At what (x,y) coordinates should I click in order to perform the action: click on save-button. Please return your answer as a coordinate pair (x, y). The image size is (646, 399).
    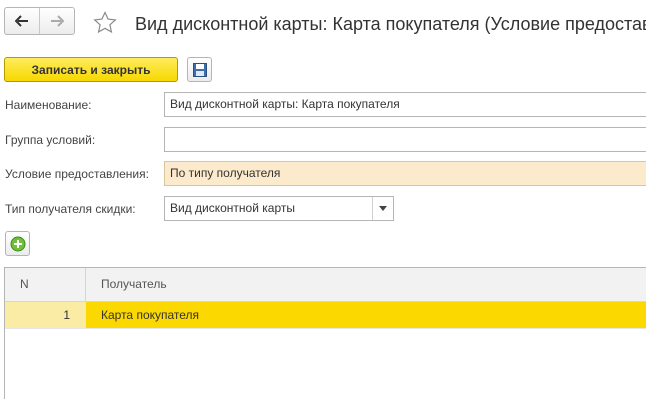
    Looking at the image, I should click on (199, 69).